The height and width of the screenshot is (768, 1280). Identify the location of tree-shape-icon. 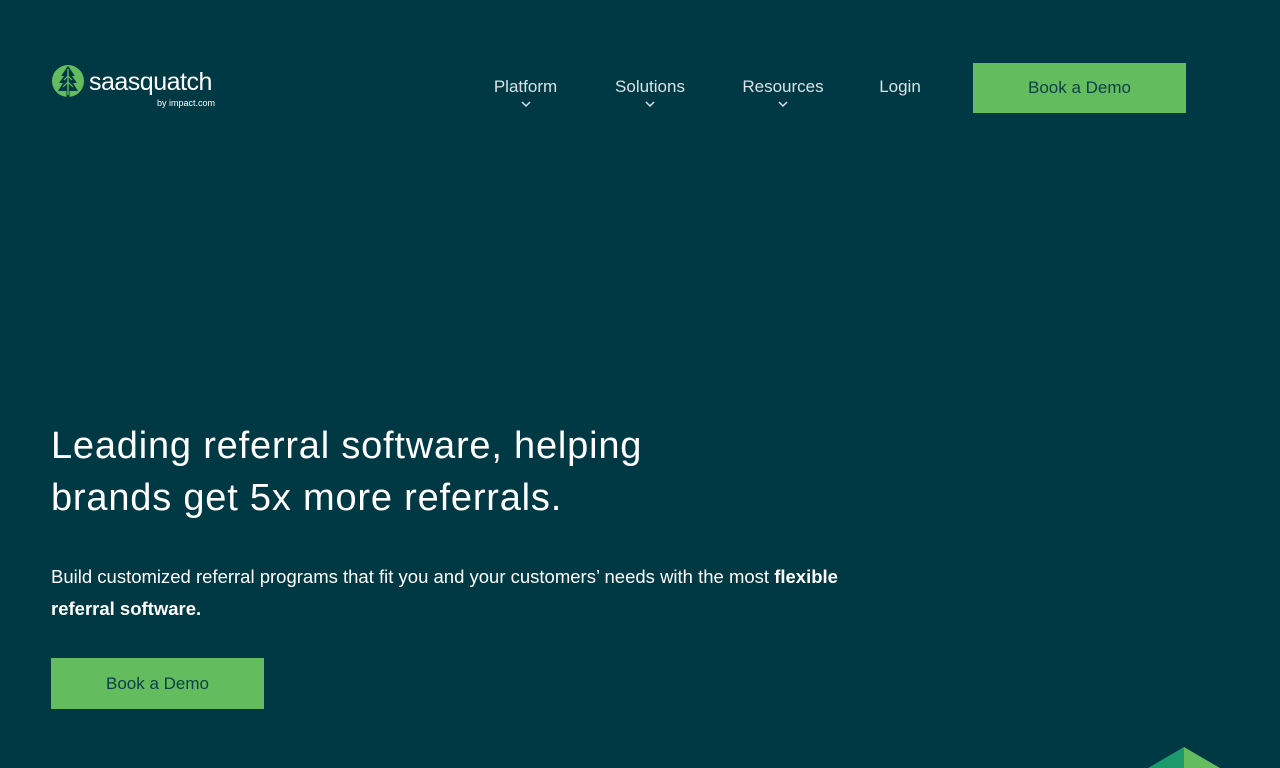
(1184, 757).